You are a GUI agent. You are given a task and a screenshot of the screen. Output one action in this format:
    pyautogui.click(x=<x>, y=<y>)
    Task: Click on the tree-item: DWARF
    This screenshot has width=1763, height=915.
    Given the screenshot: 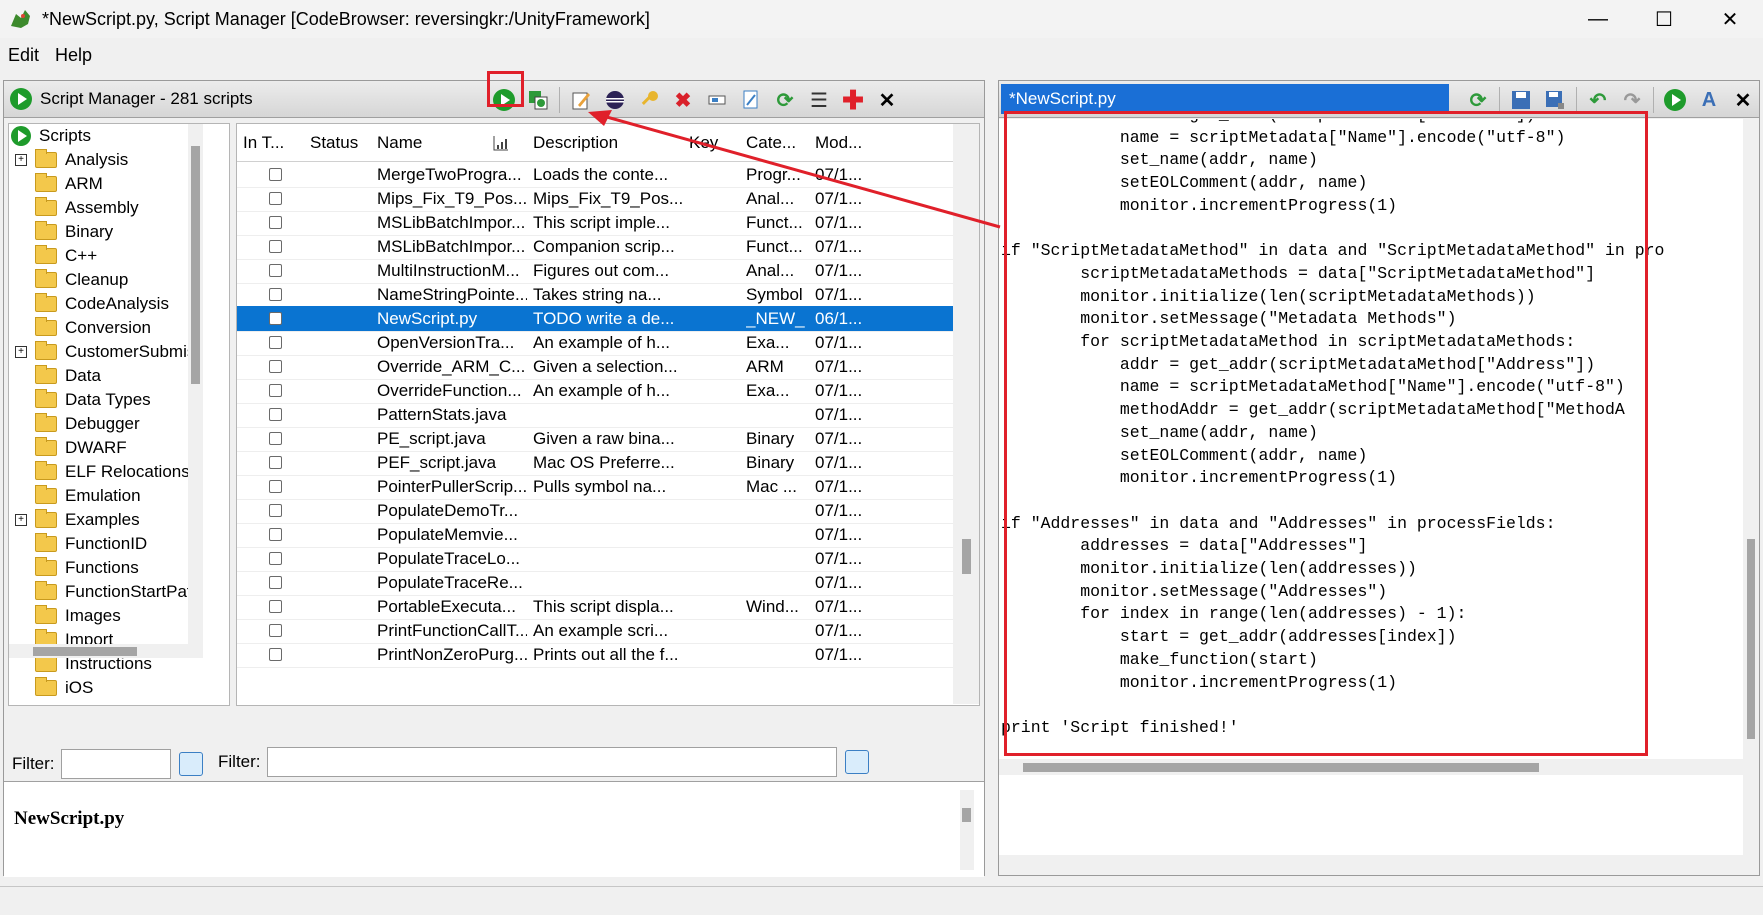 What is the action you would take?
    pyautogui.click(x=81, y=448)
    